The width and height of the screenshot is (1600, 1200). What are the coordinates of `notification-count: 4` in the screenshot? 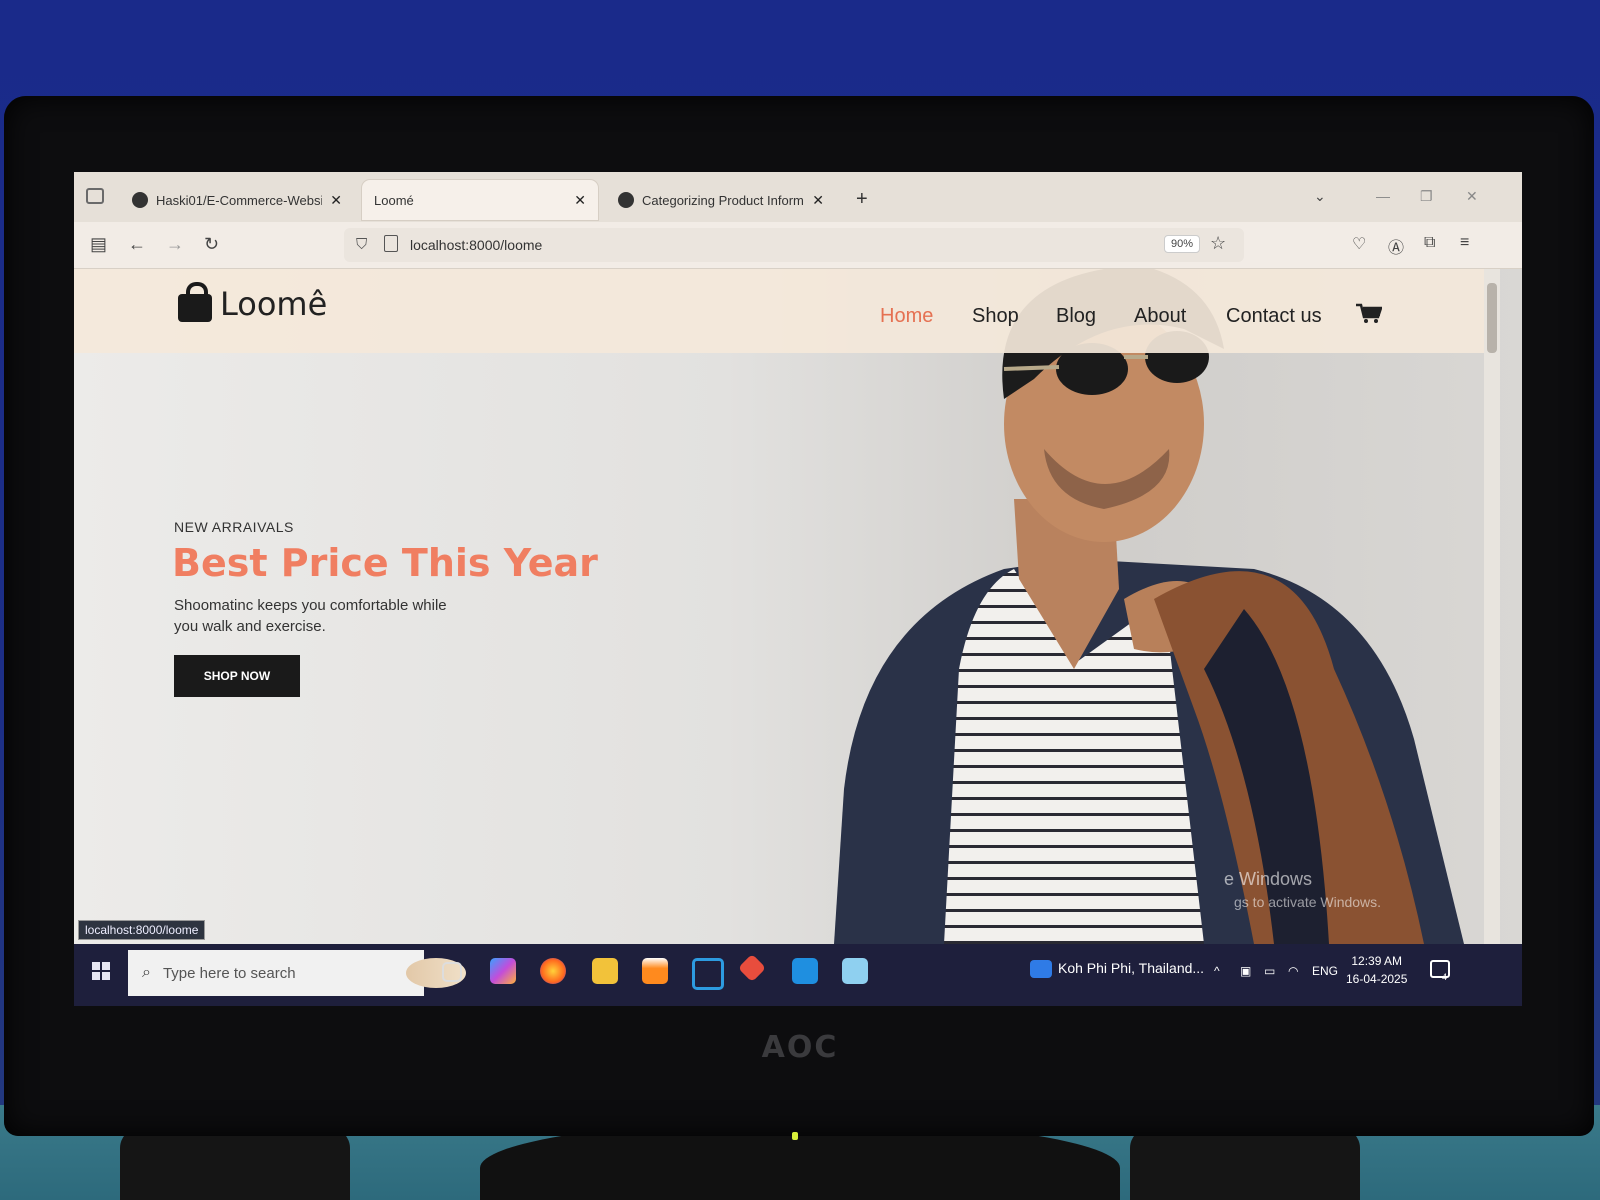 It's located at (1445, 977).